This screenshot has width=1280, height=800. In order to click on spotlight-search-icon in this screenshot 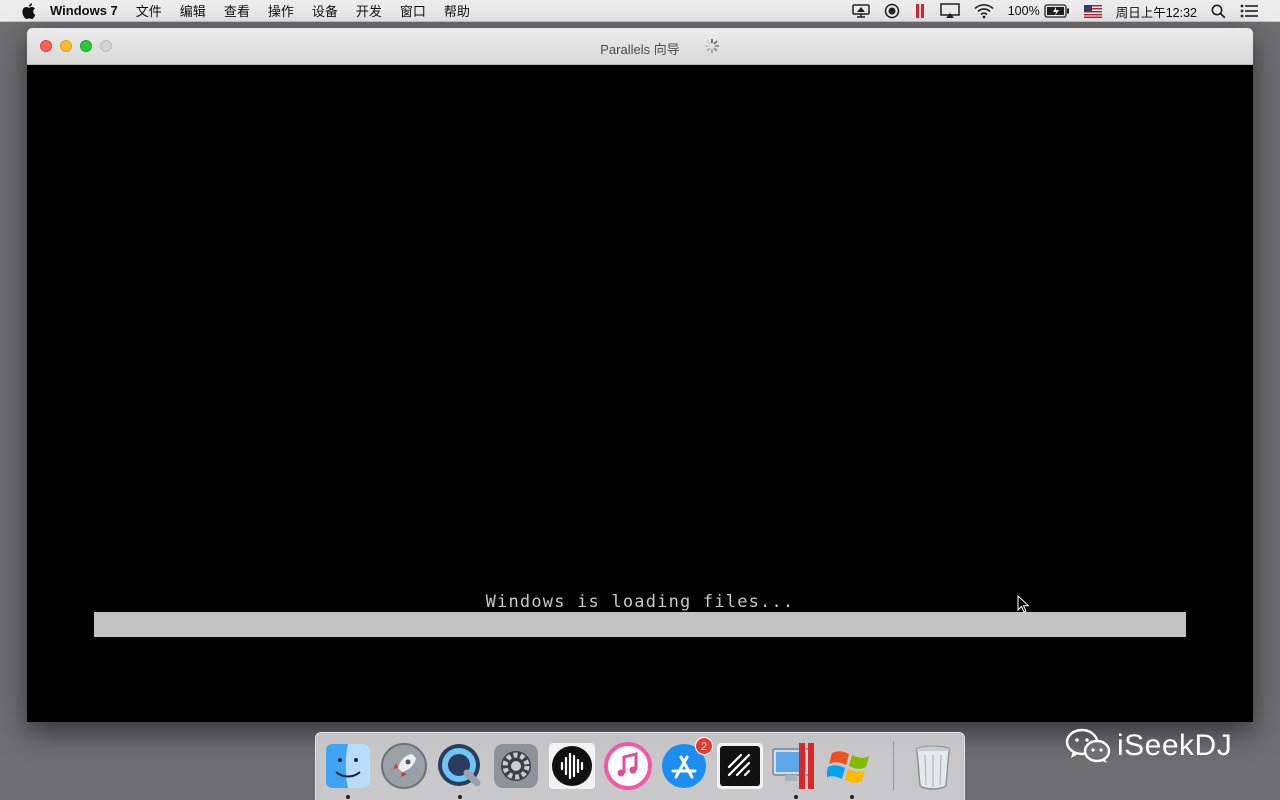, I will do `click(1218, 11)`.